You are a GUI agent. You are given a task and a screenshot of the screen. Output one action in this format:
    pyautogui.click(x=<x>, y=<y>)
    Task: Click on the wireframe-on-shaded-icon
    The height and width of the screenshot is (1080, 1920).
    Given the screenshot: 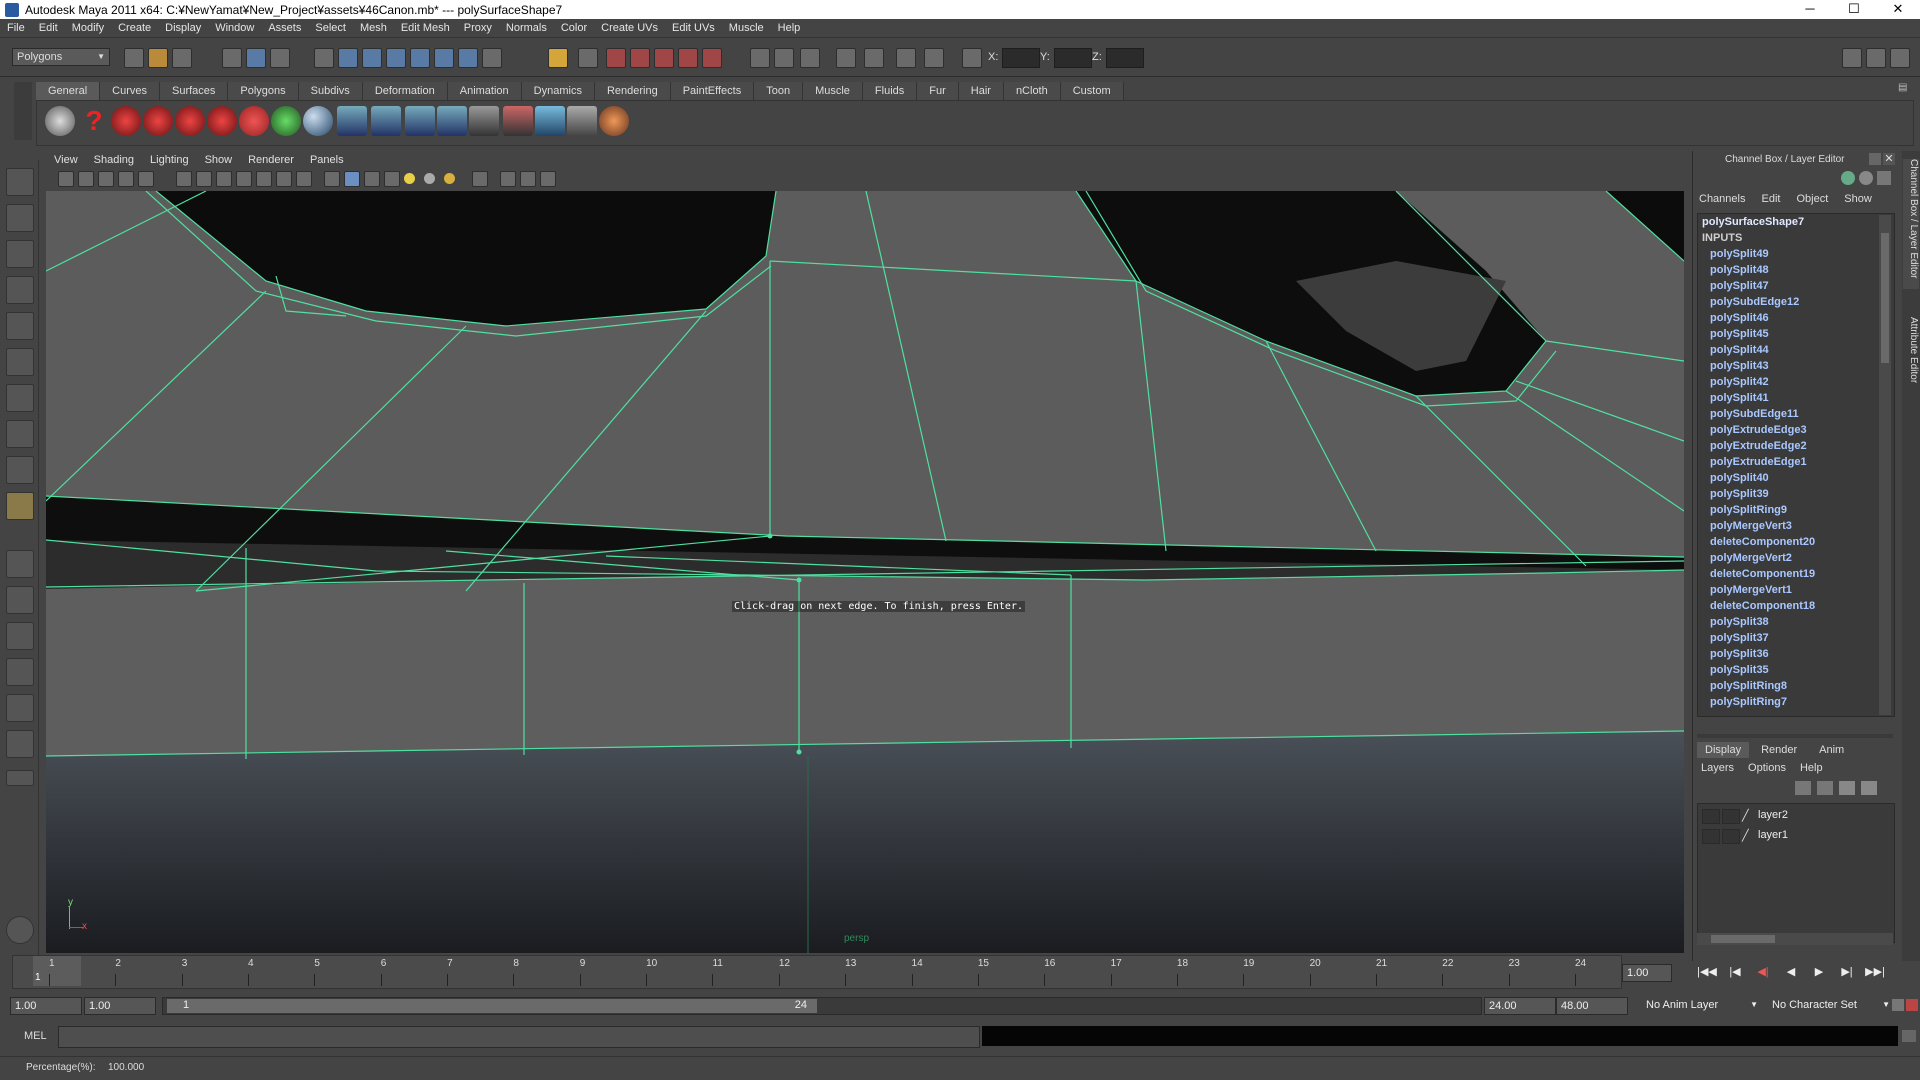 What is the action you would take?
    pyautogui.click(x=372, y=179)
    